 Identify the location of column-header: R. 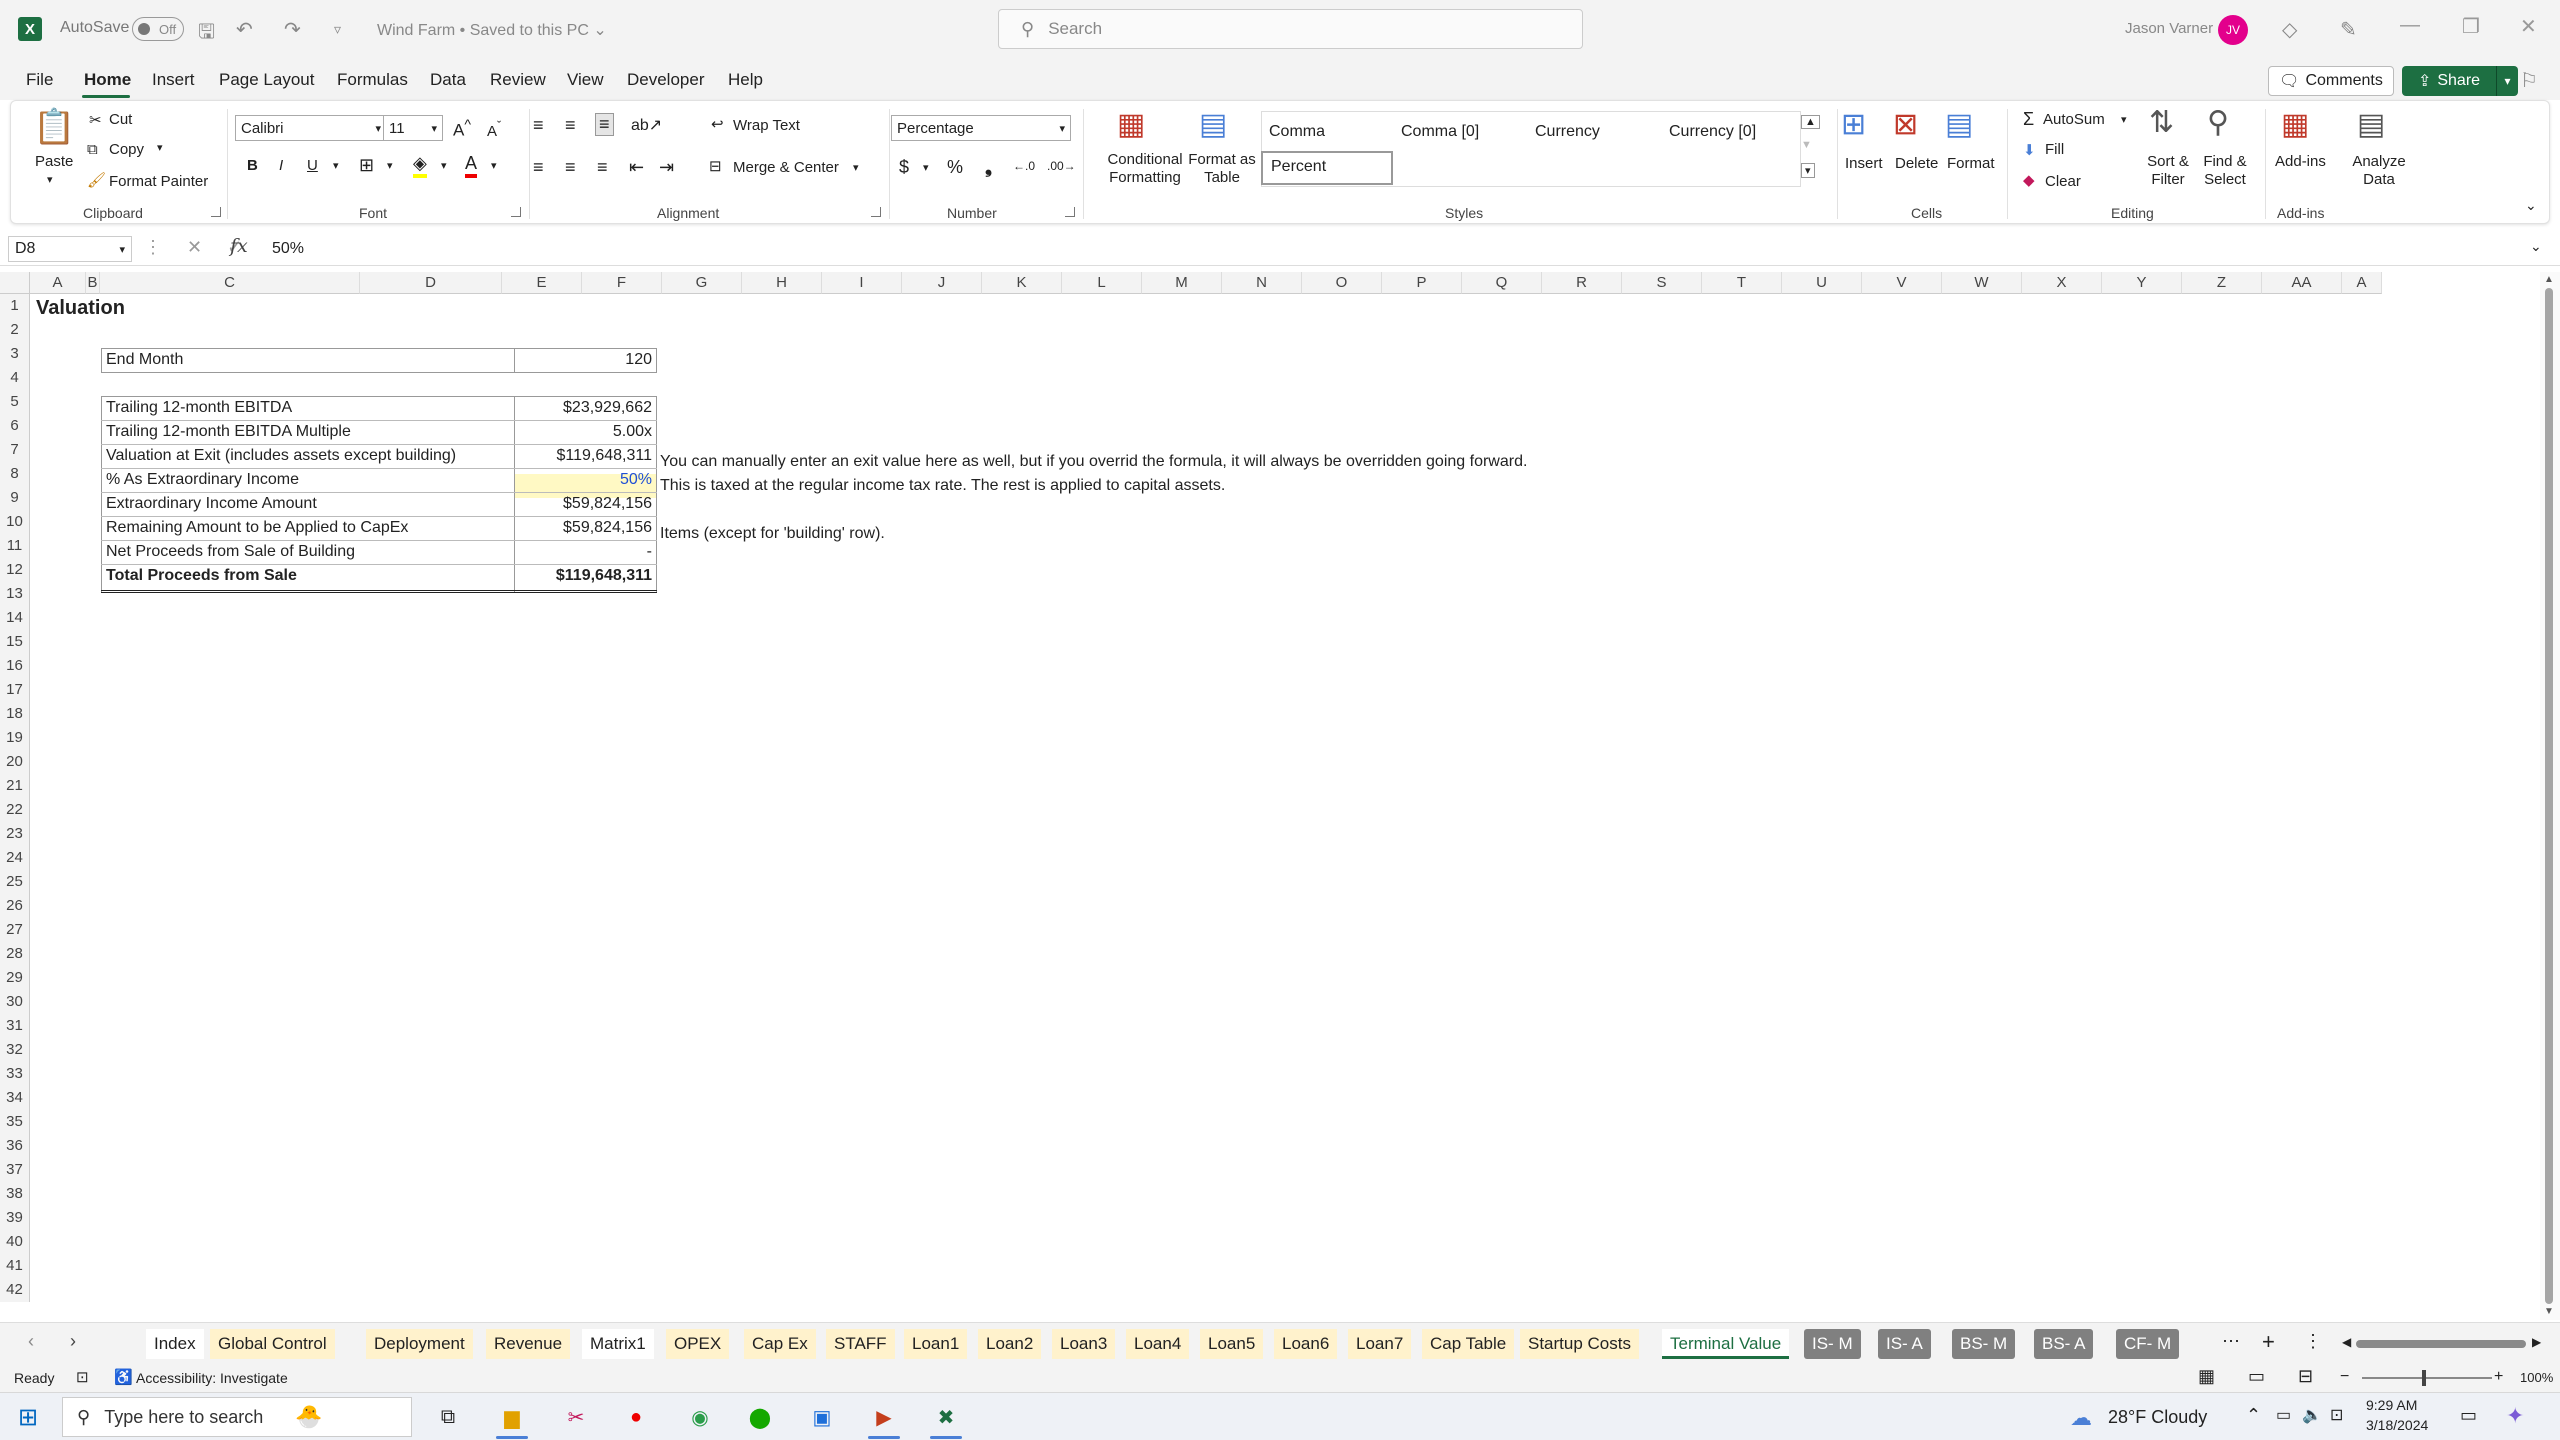
(1582, 283).